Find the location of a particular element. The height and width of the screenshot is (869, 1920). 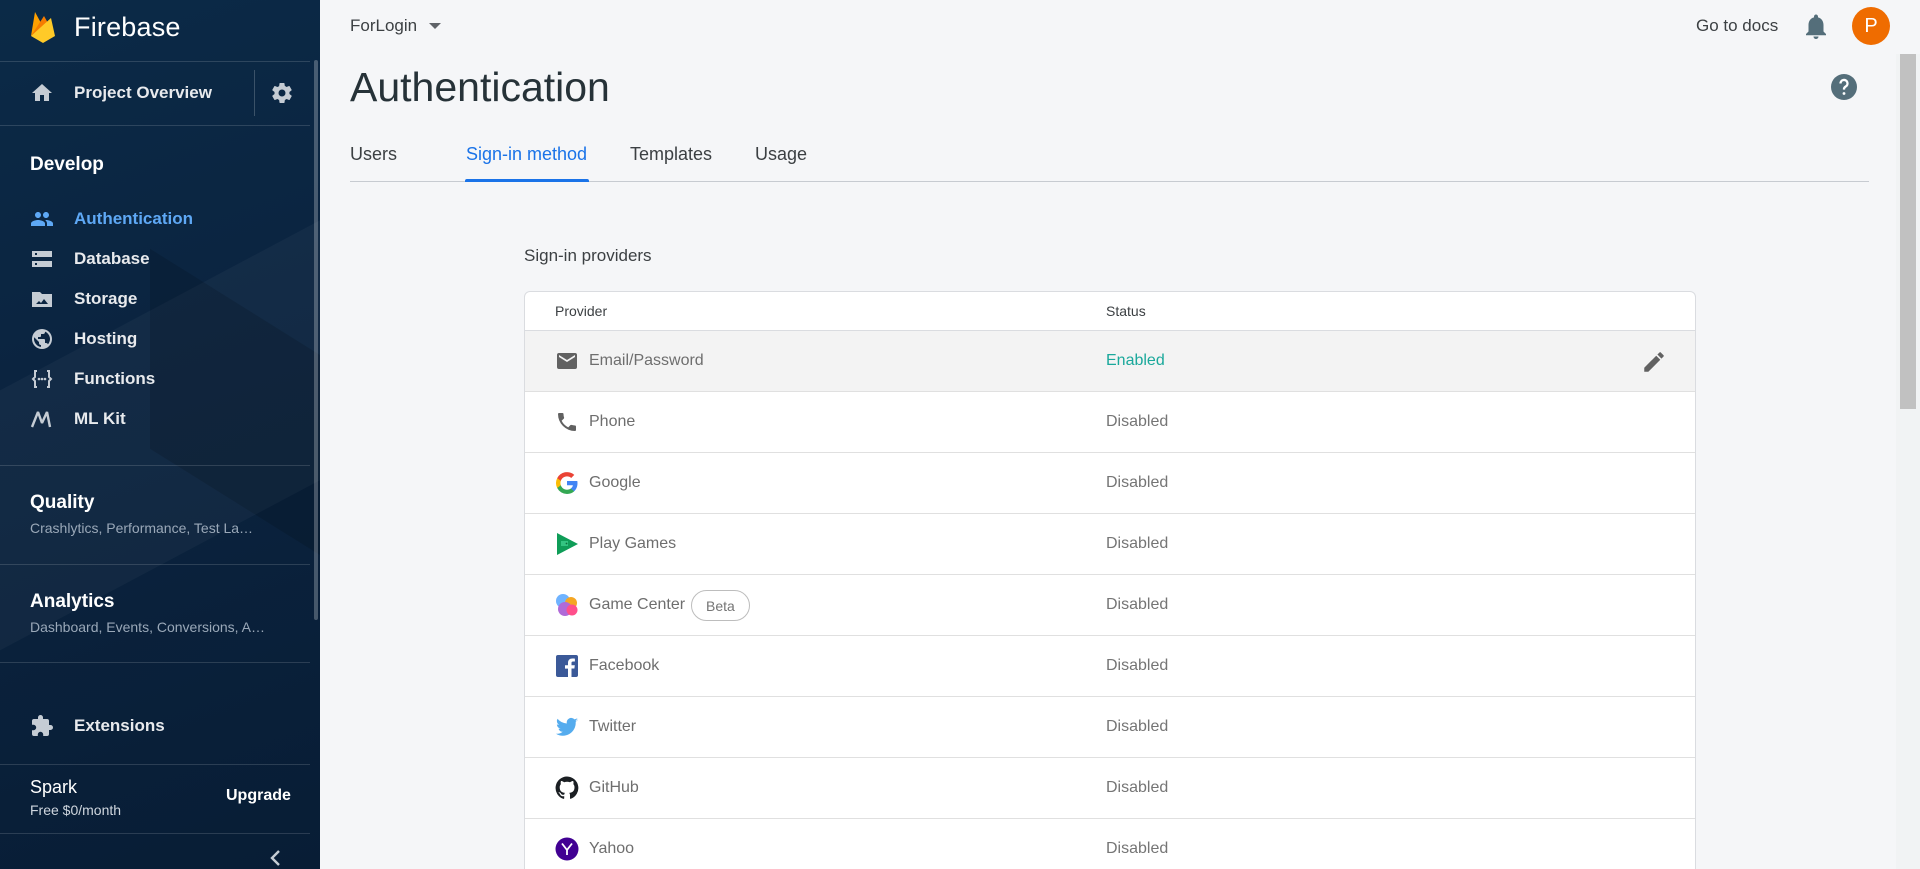

bell-icon is located at coordinates (1816, 27).